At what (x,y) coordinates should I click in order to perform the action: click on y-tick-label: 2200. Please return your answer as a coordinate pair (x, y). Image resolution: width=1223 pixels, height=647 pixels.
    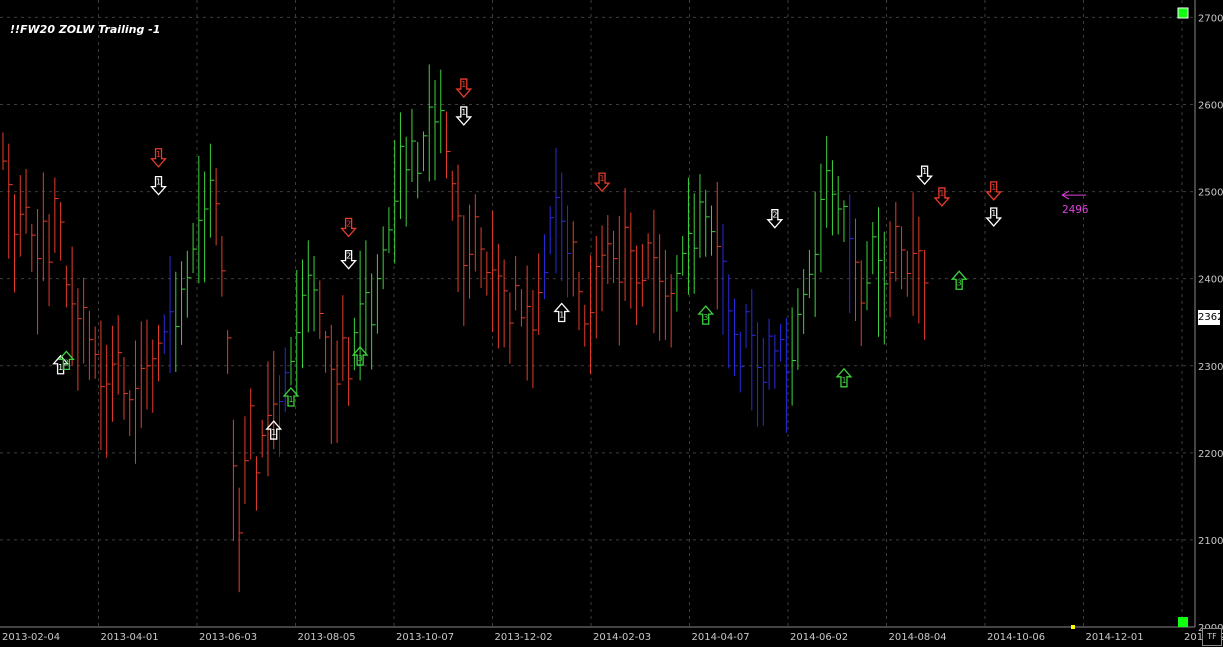
    Looking at the image, I should click on (1210, 454).